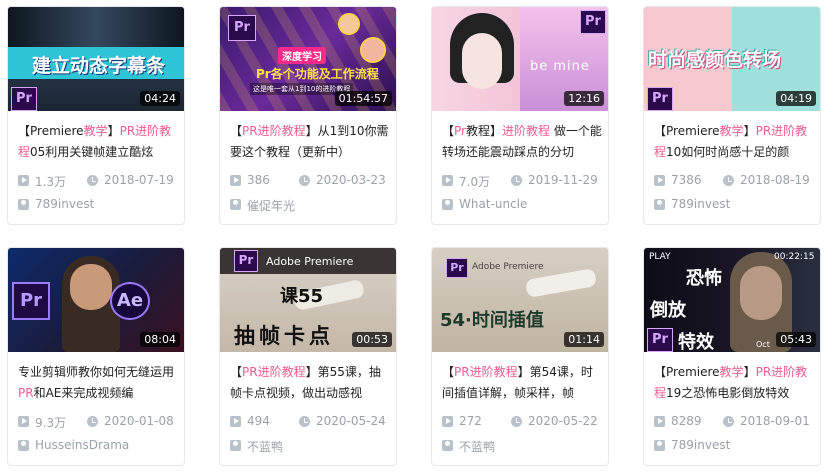 The height and width of the screenshot is (471, 838). I want to click on title-highlight: 进阶教程, so click(526, 131).